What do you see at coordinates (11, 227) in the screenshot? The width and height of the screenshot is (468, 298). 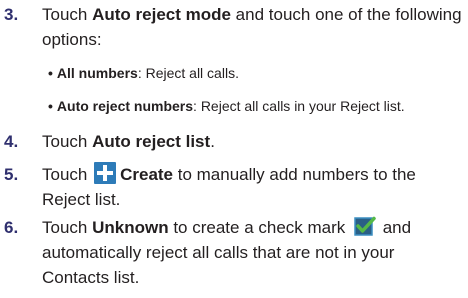 I see `step-number: 6.` at bounding box center [11, 227].